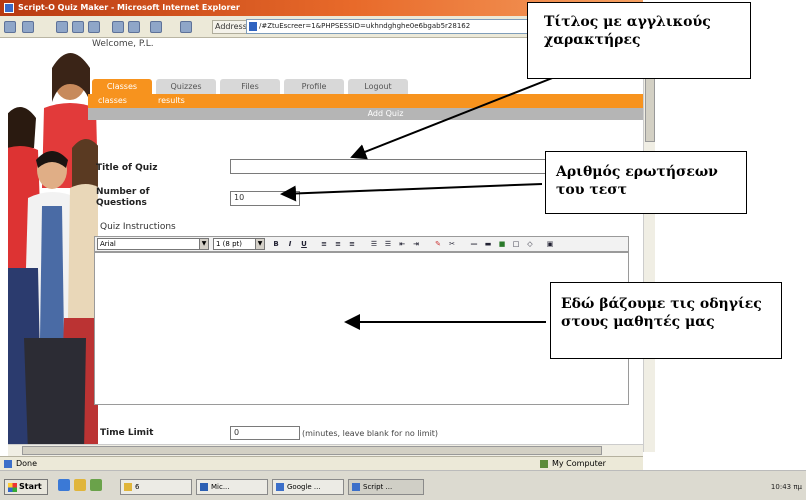 This screenshot has height=500, width=806. What do you see at coordinates (474, 244) in the screenshot?
I see `horizontal-rule-button: —` at bounding box center [474, 244].